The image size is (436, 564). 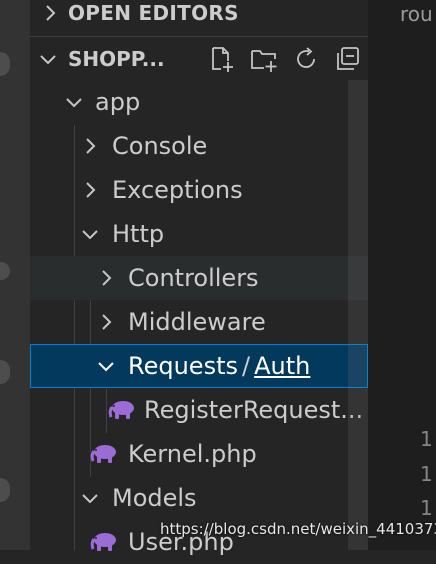 What do you see at coordinates (416, 14) in the screenshot?
I see `editor-tab-label: rou` at bounding box center [416, 14].